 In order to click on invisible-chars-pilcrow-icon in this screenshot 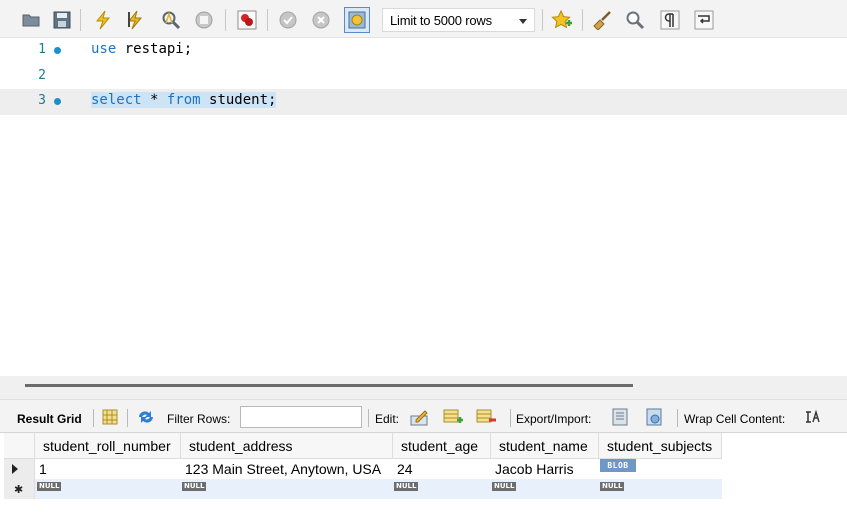, I will do `click(670, 20)`.